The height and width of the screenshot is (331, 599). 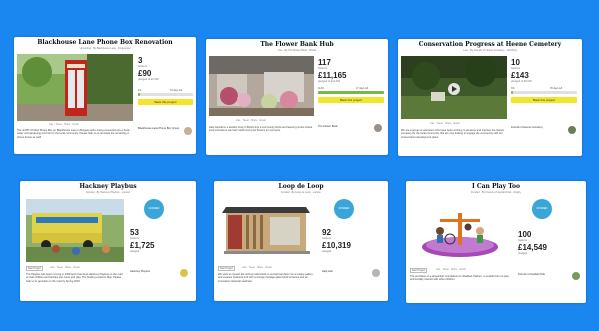 I want to click on backers-count: 53, so click(x=134, y=232).